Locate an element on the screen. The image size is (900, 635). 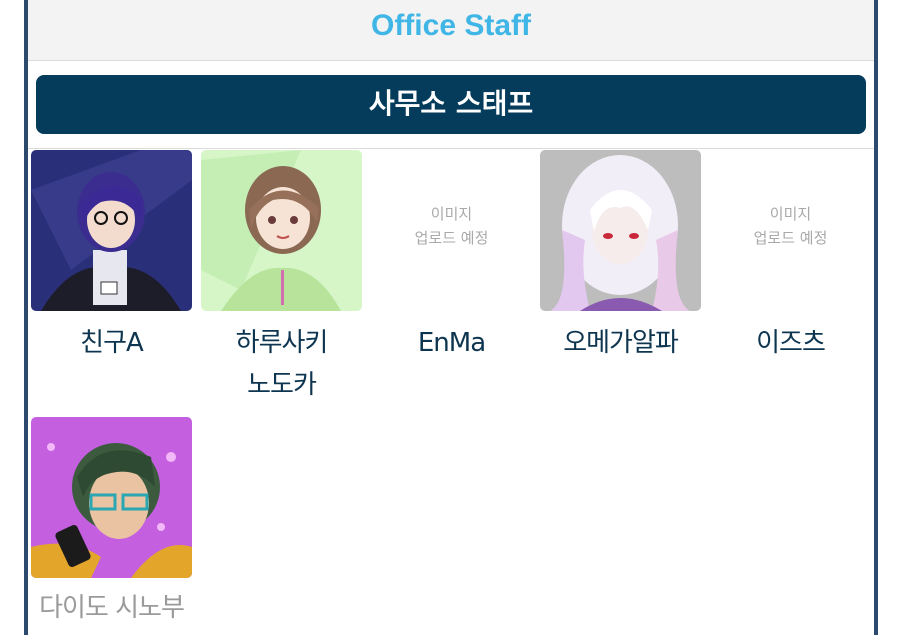
divider is located at coordinates (451, 148).